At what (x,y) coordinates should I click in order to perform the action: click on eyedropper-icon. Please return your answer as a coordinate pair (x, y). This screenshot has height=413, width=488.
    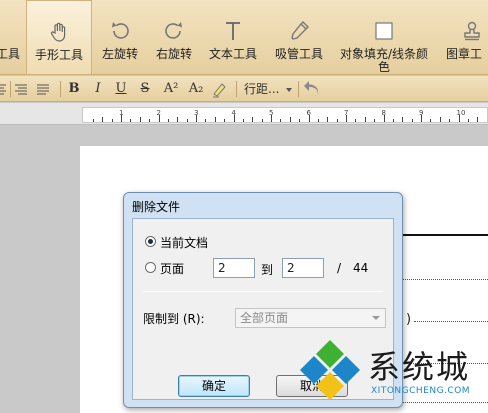
    Looking at the image, I should click on (299, 31).